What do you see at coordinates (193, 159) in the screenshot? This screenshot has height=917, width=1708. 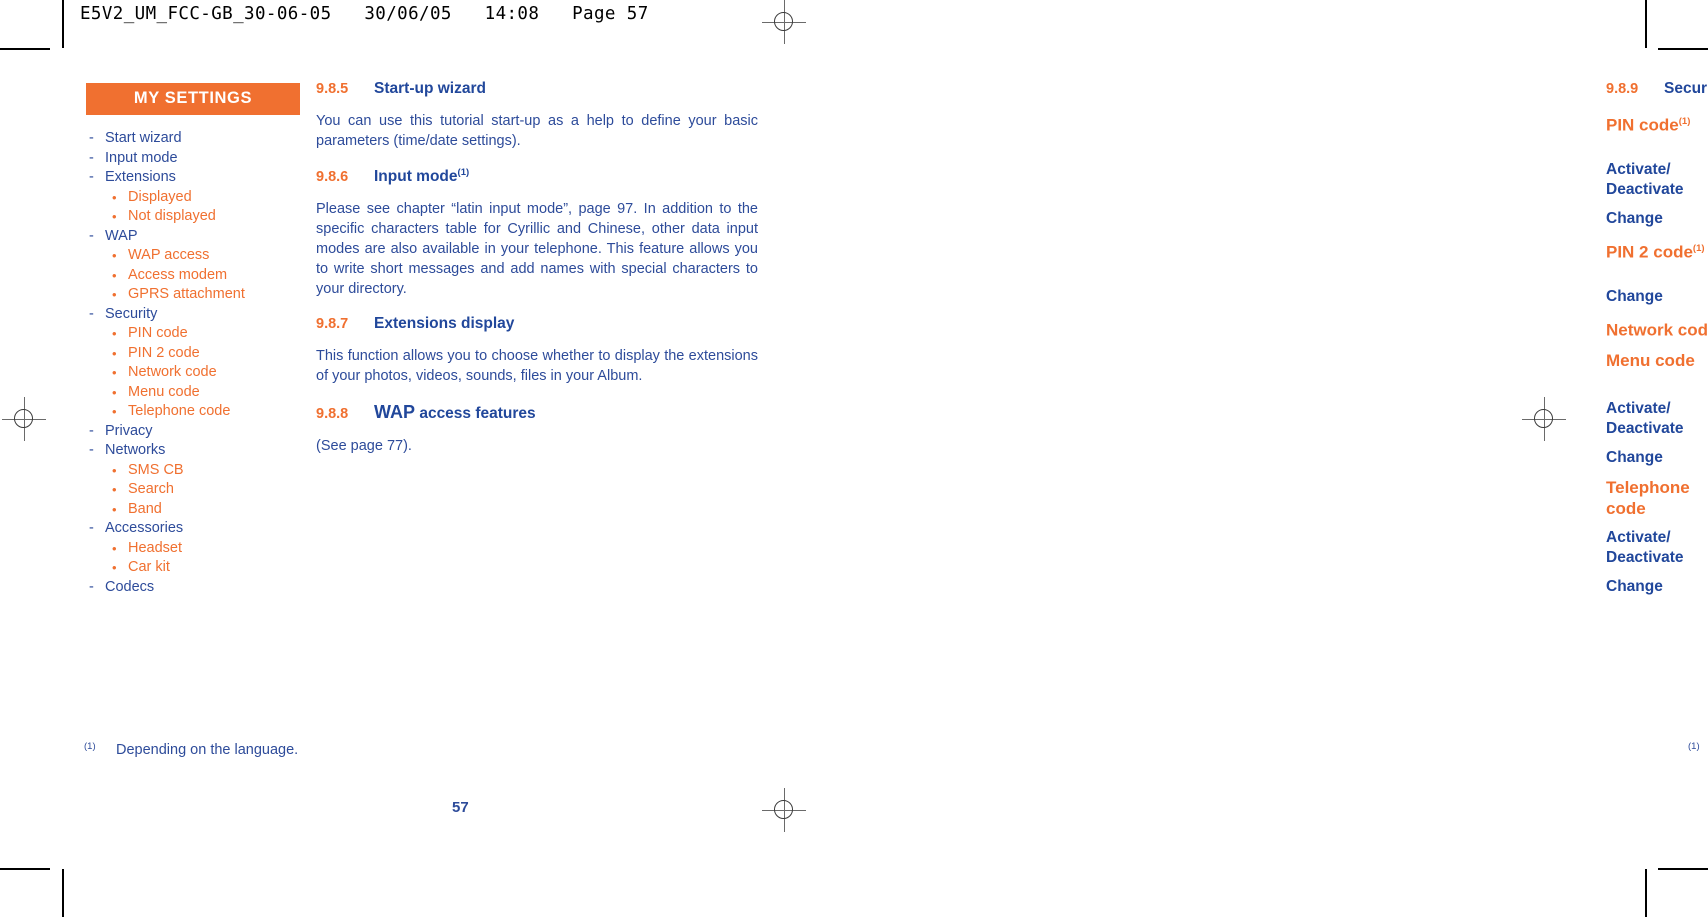 I see `sidebar-item-input-mode: - Input mode` at bounding box center [193, 159].